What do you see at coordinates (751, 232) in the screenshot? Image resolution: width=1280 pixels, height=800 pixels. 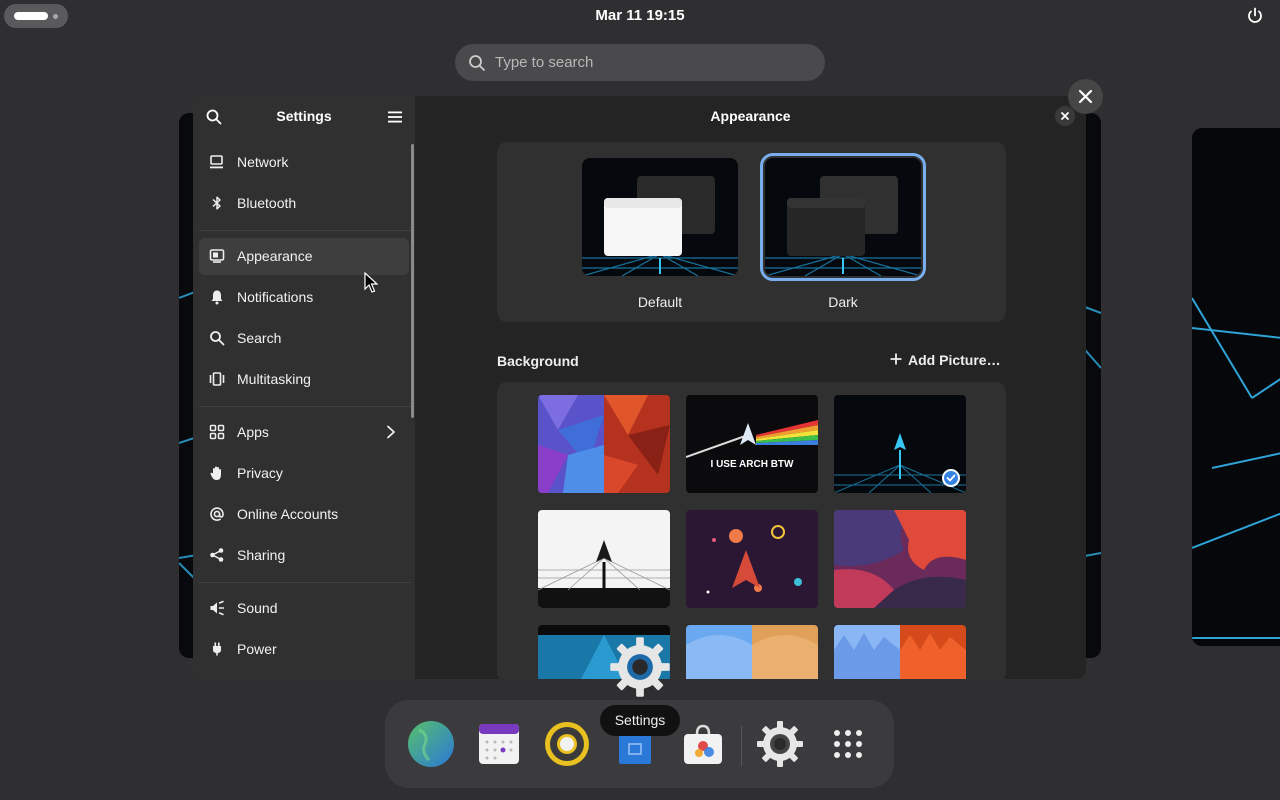 I see `style-selector-card: Default Dark` at bounding box center [751, 232].